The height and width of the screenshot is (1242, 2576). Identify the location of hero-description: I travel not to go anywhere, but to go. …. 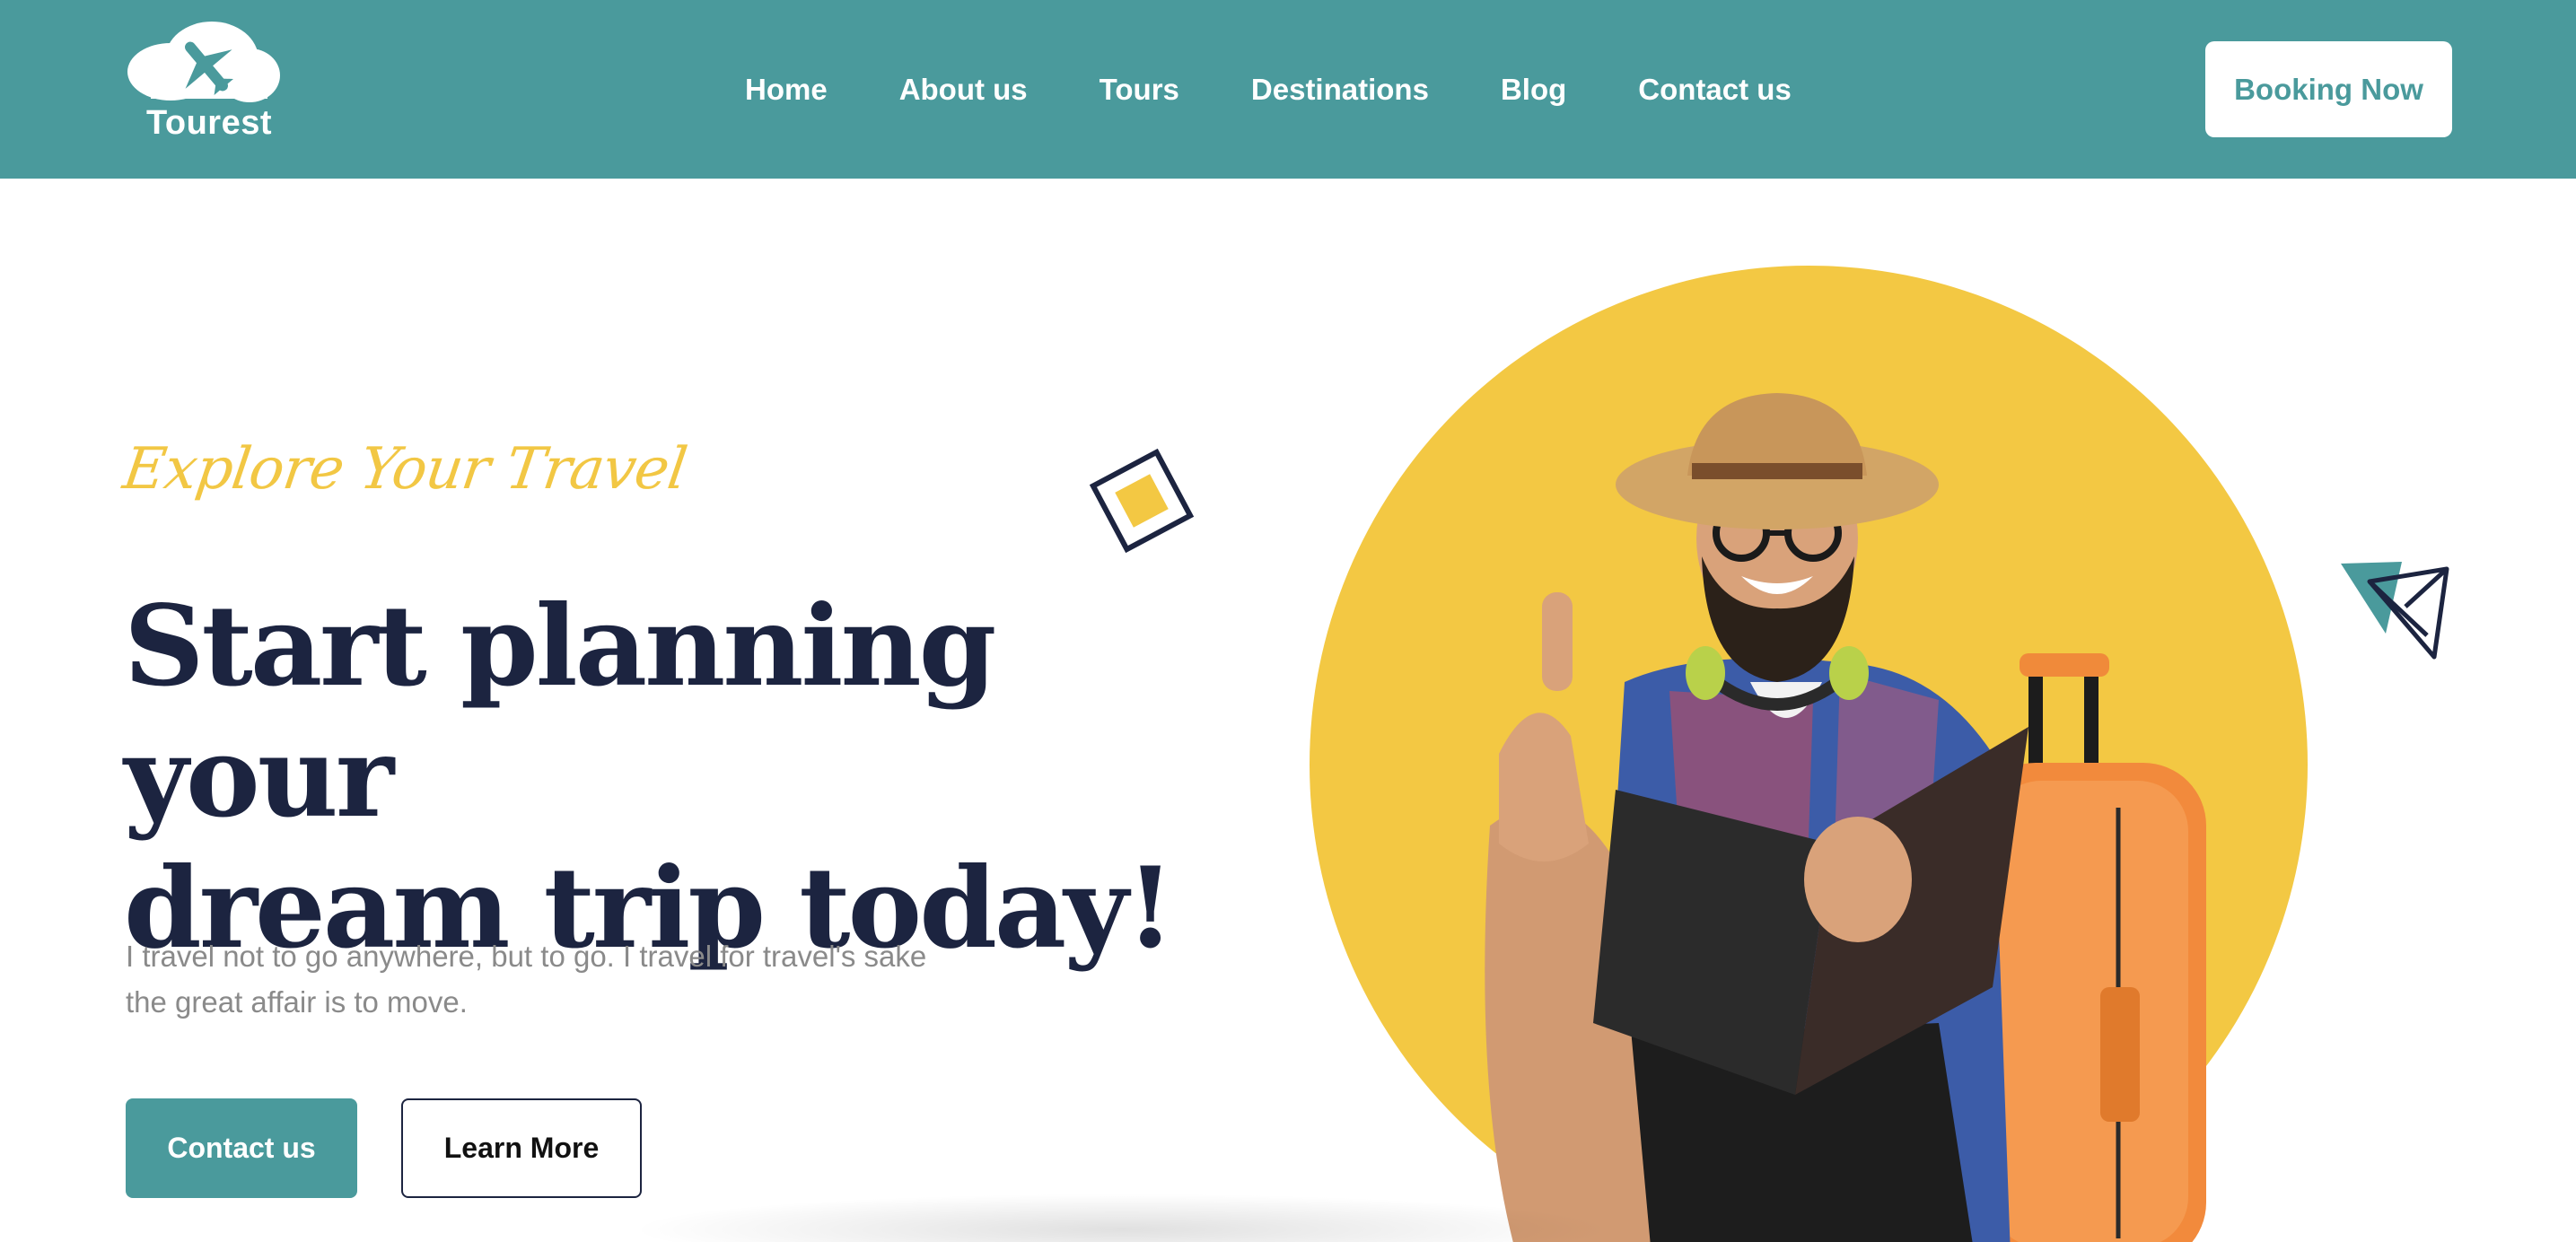
(556, 979).